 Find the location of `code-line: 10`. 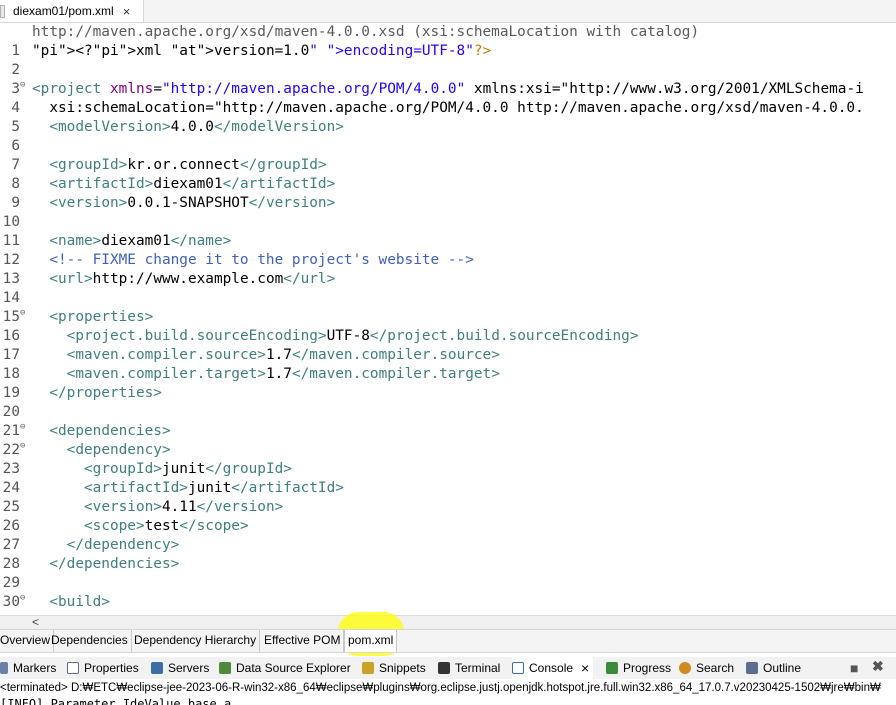

code-line: 10 is located at coordinates (448, 222).